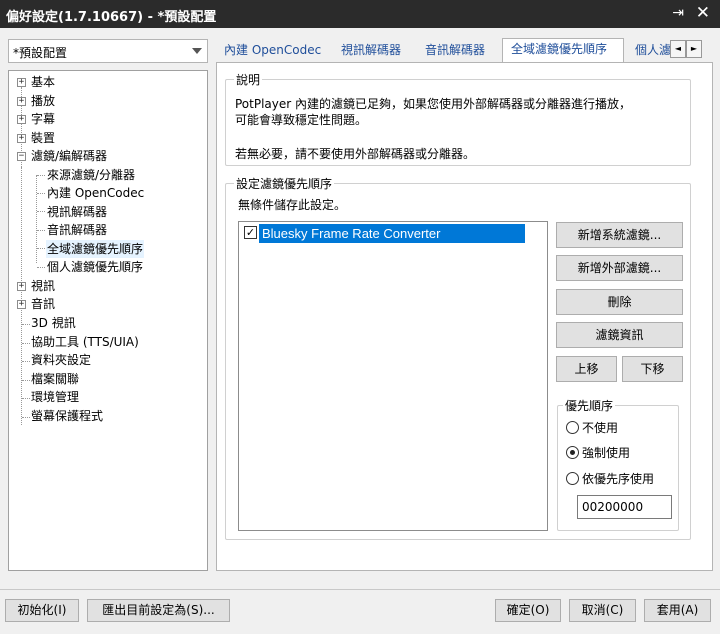 This screenshot has height=634, width=720. I want to click on tree-item-label: 全域濾鏡優先順序, so click(95, 249).